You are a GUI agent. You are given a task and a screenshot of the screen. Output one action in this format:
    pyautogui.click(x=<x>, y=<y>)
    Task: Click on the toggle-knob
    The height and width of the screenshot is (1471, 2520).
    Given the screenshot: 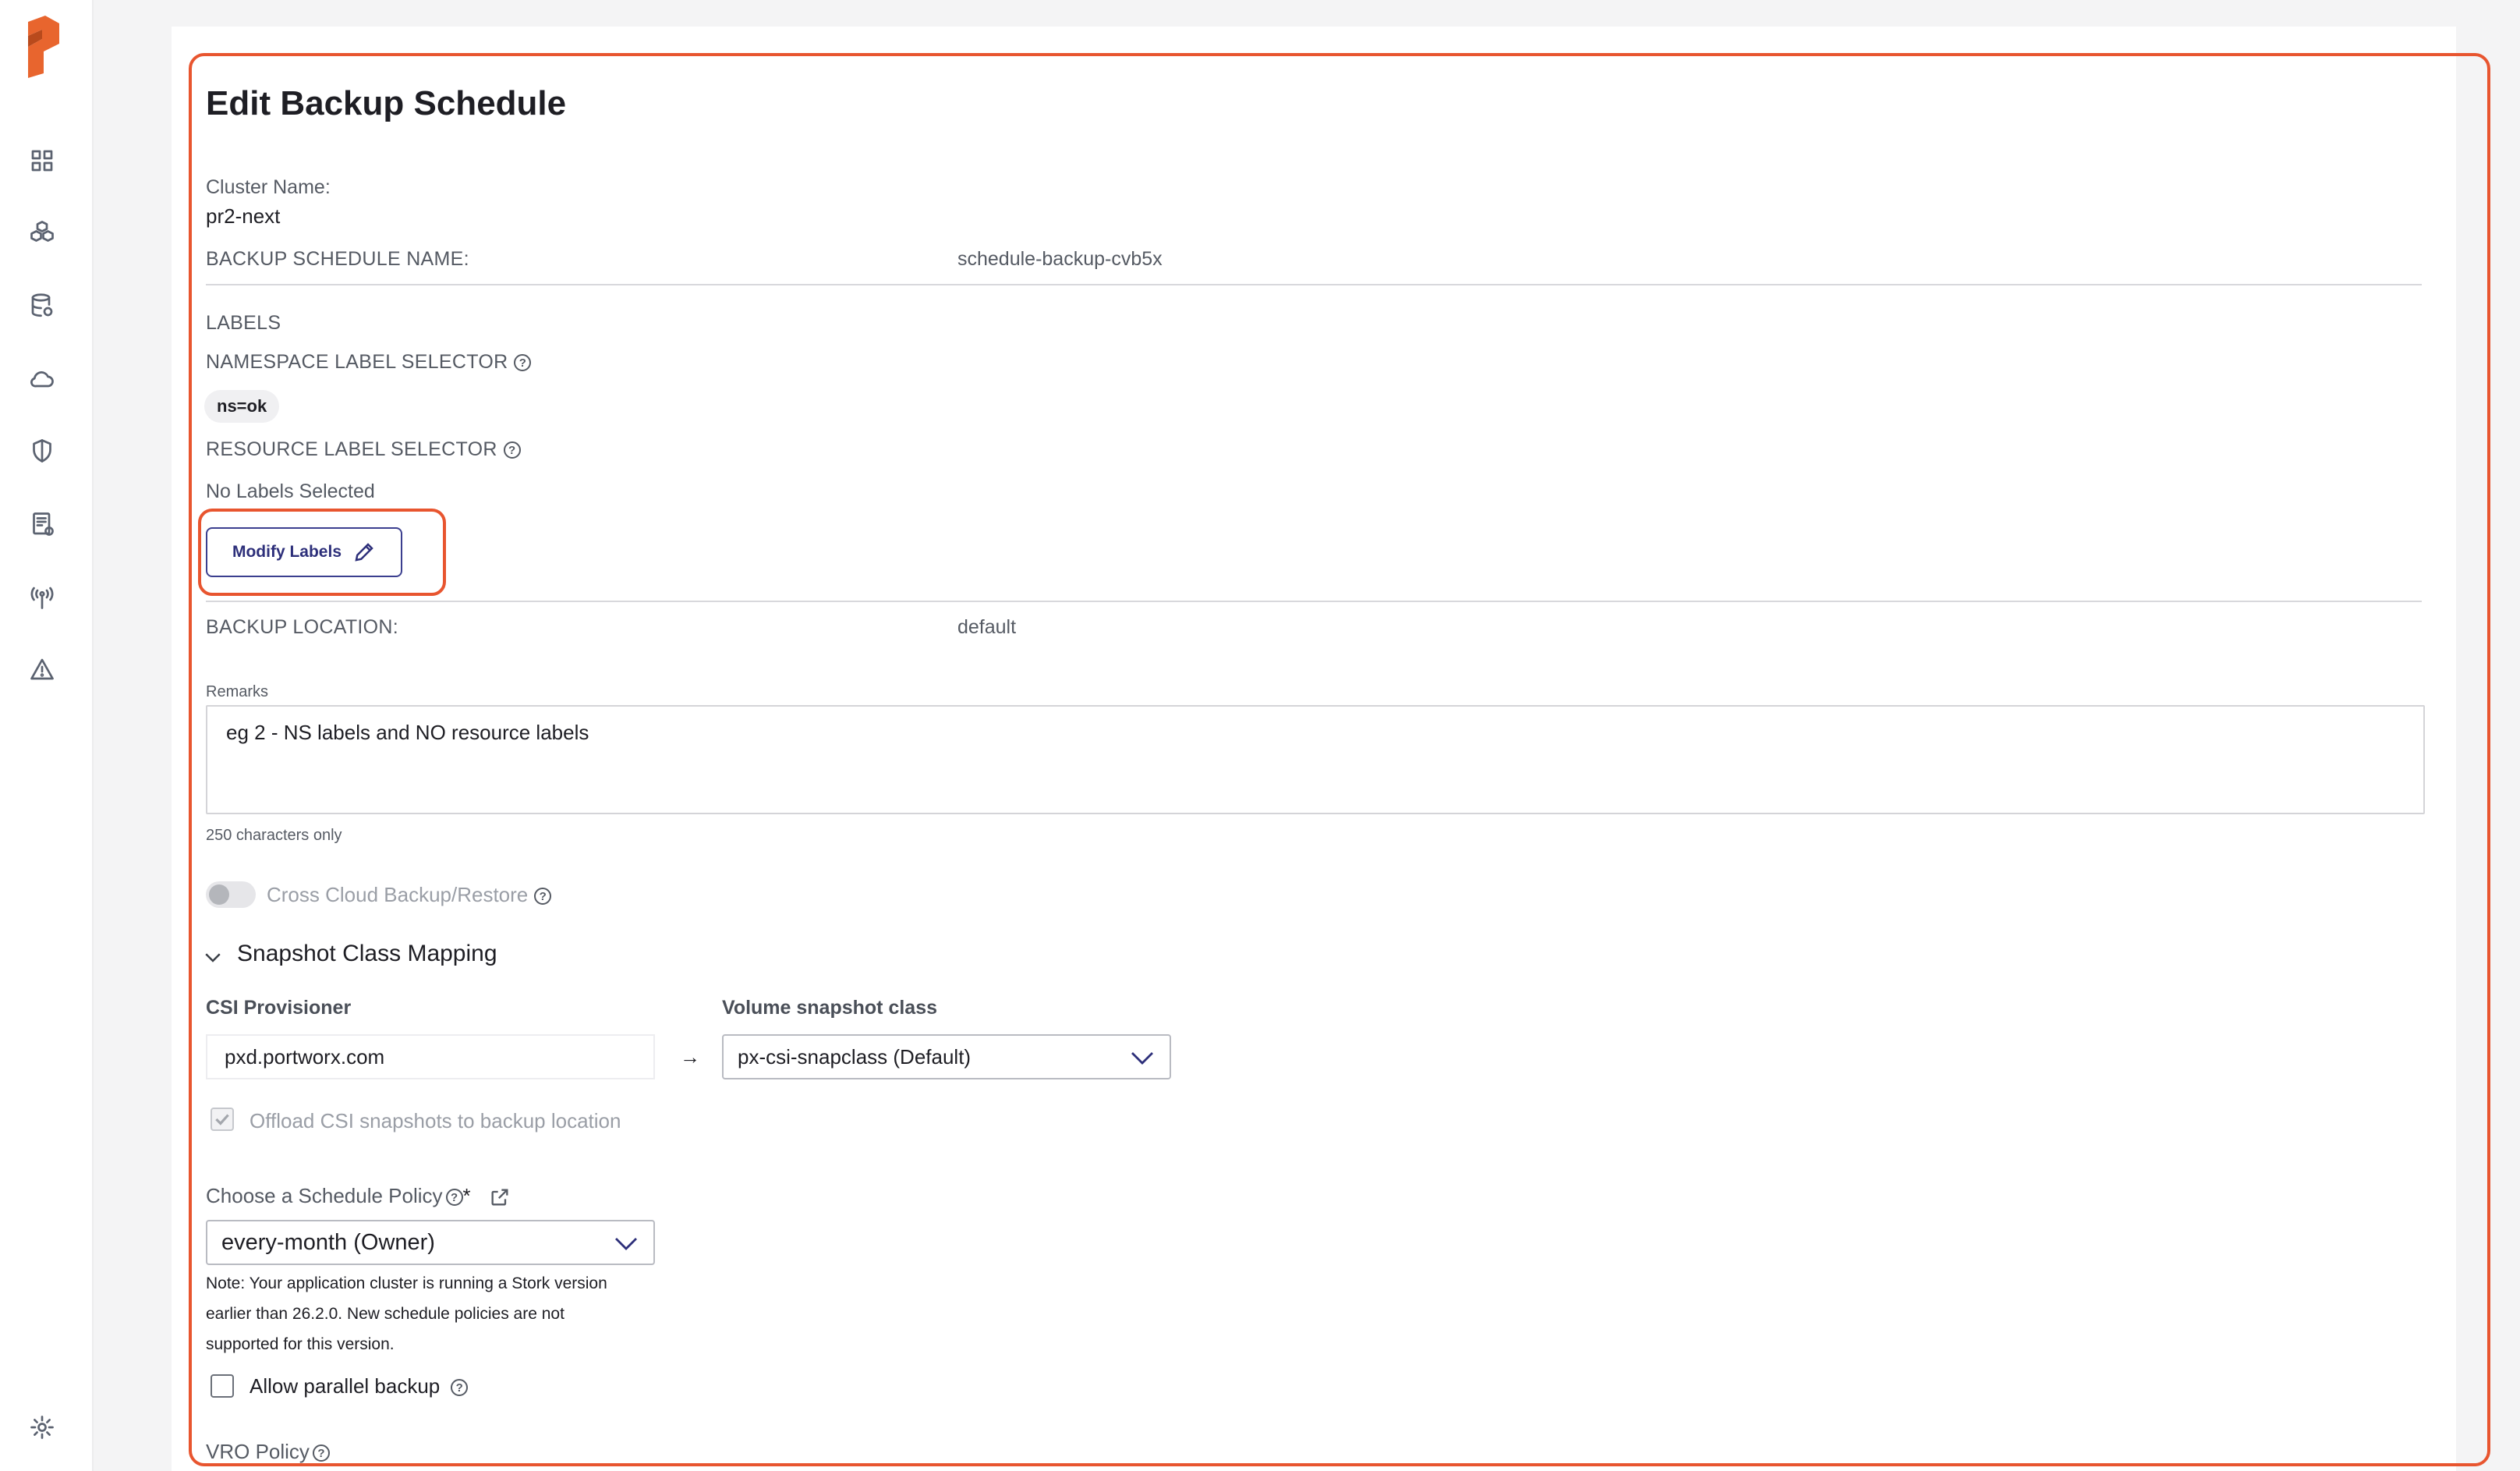 What is the action you would take?
    pyautogui.click(x=219, y=894)
    